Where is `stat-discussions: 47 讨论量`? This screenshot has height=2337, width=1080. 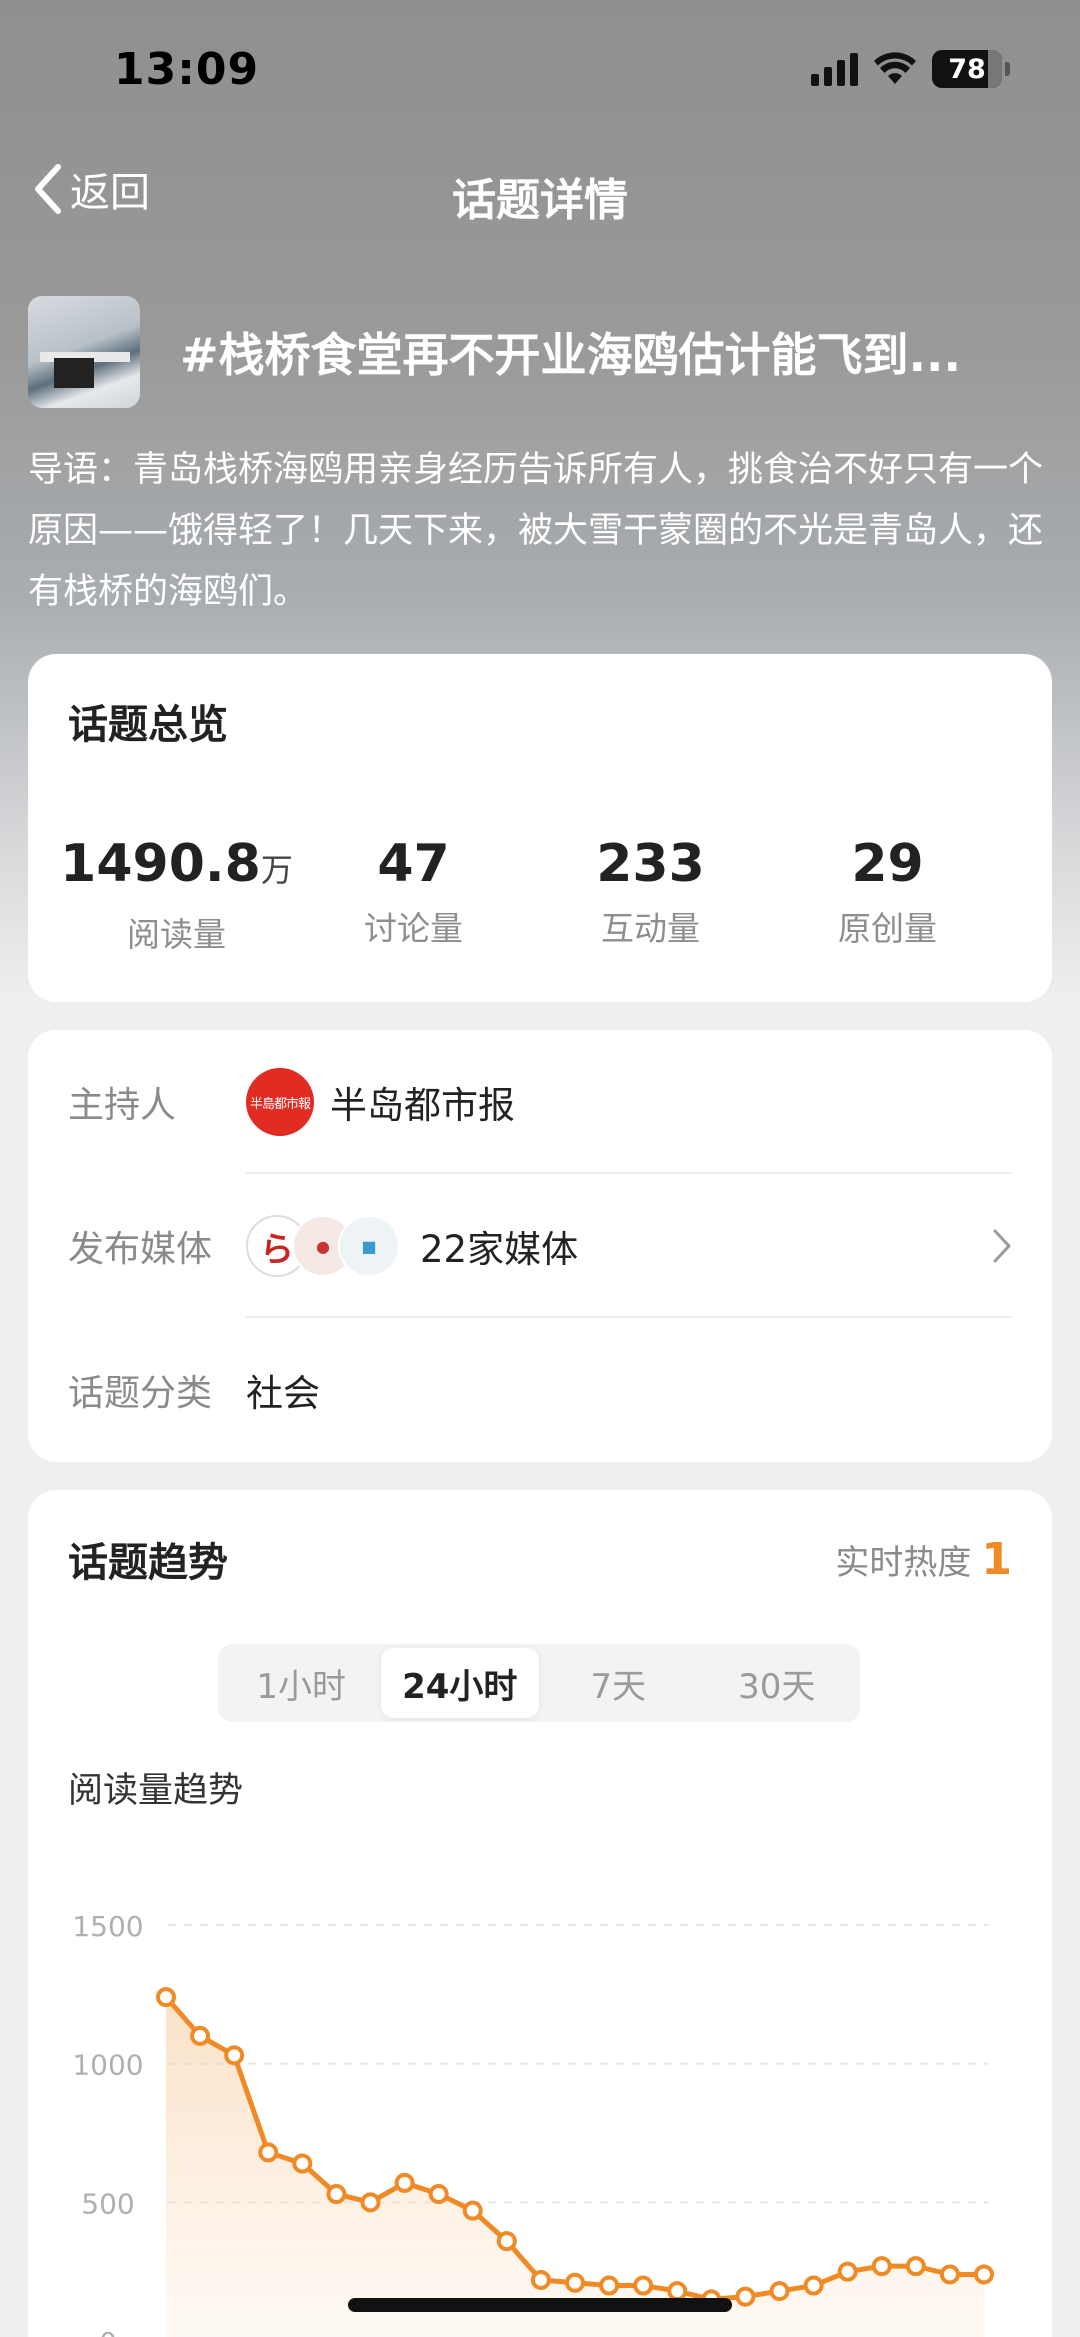
stat-discussions: 47 讨论量 is located at coordinates (413, 895).